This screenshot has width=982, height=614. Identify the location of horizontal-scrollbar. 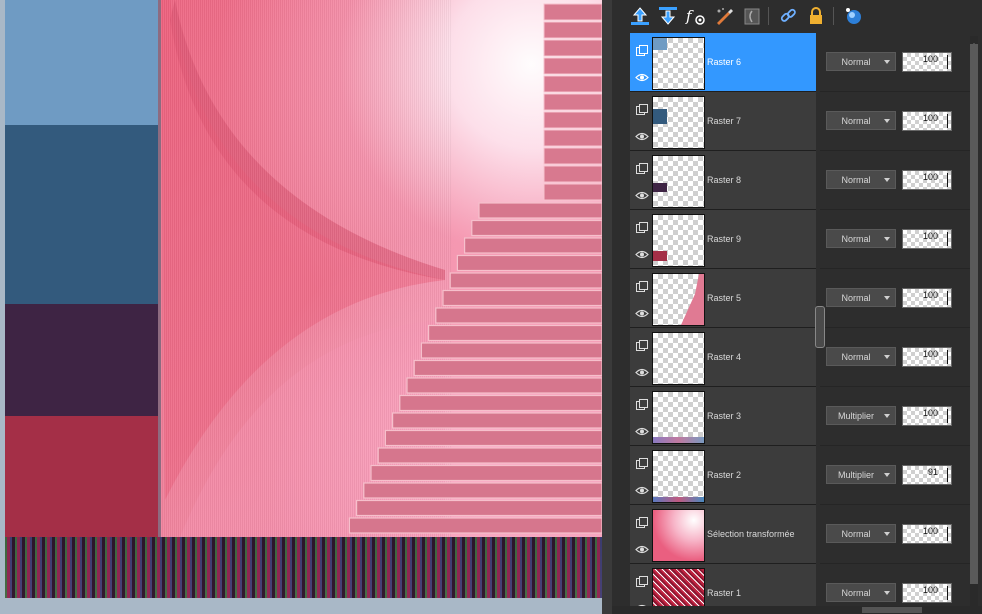
(797, 610).